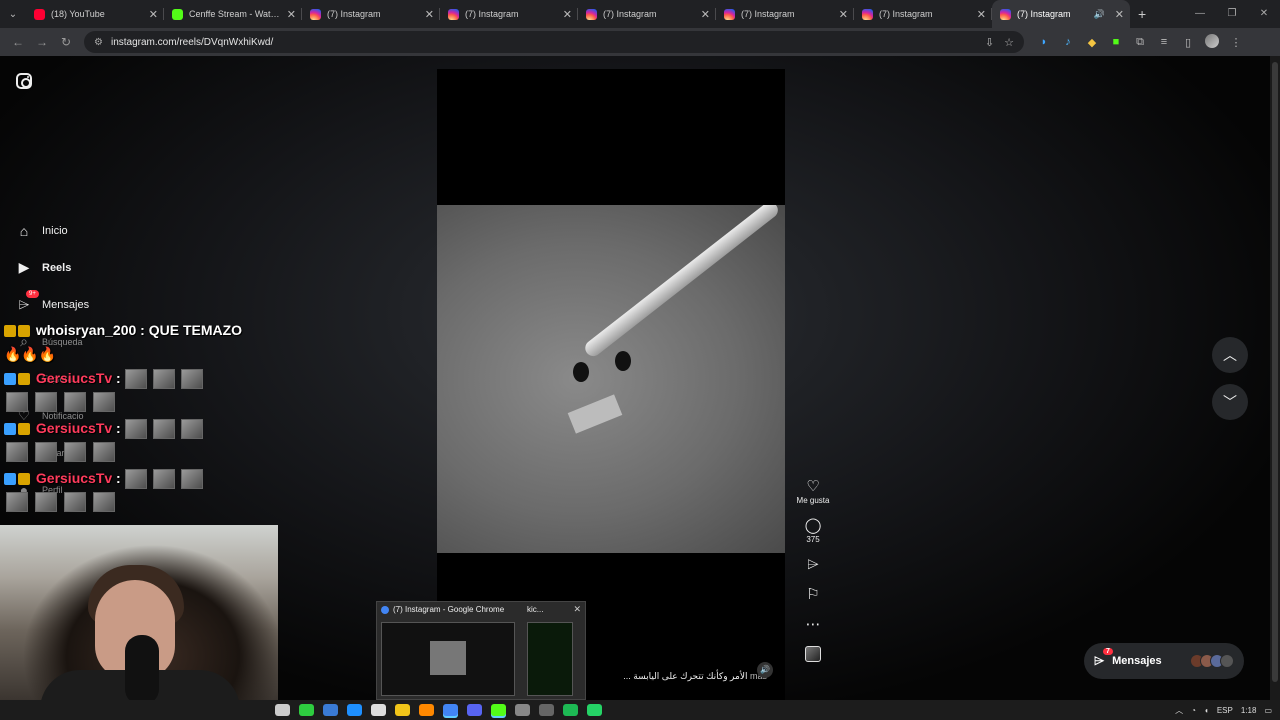 The image size is (1280, 720). Describe the element at coordinates (923, 14) in the screenshot. I see `browser-tab-7: (7) Instagram ✕` at that location.